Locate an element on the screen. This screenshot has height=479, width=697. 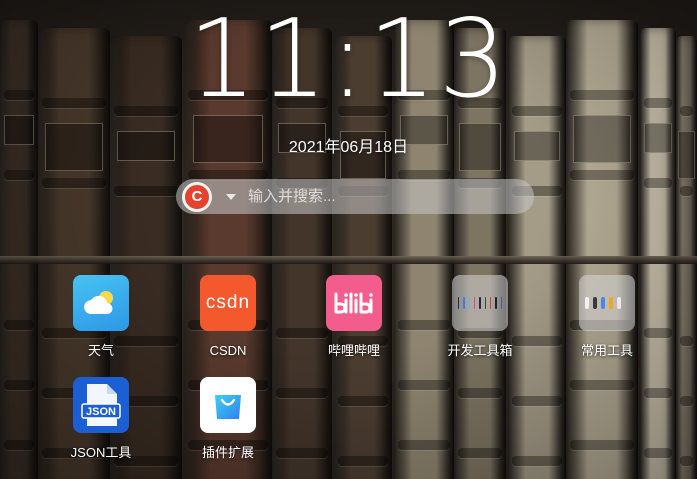
app-folder-dev-tools: 开发工具箱 is located at coordinates (480, 320).